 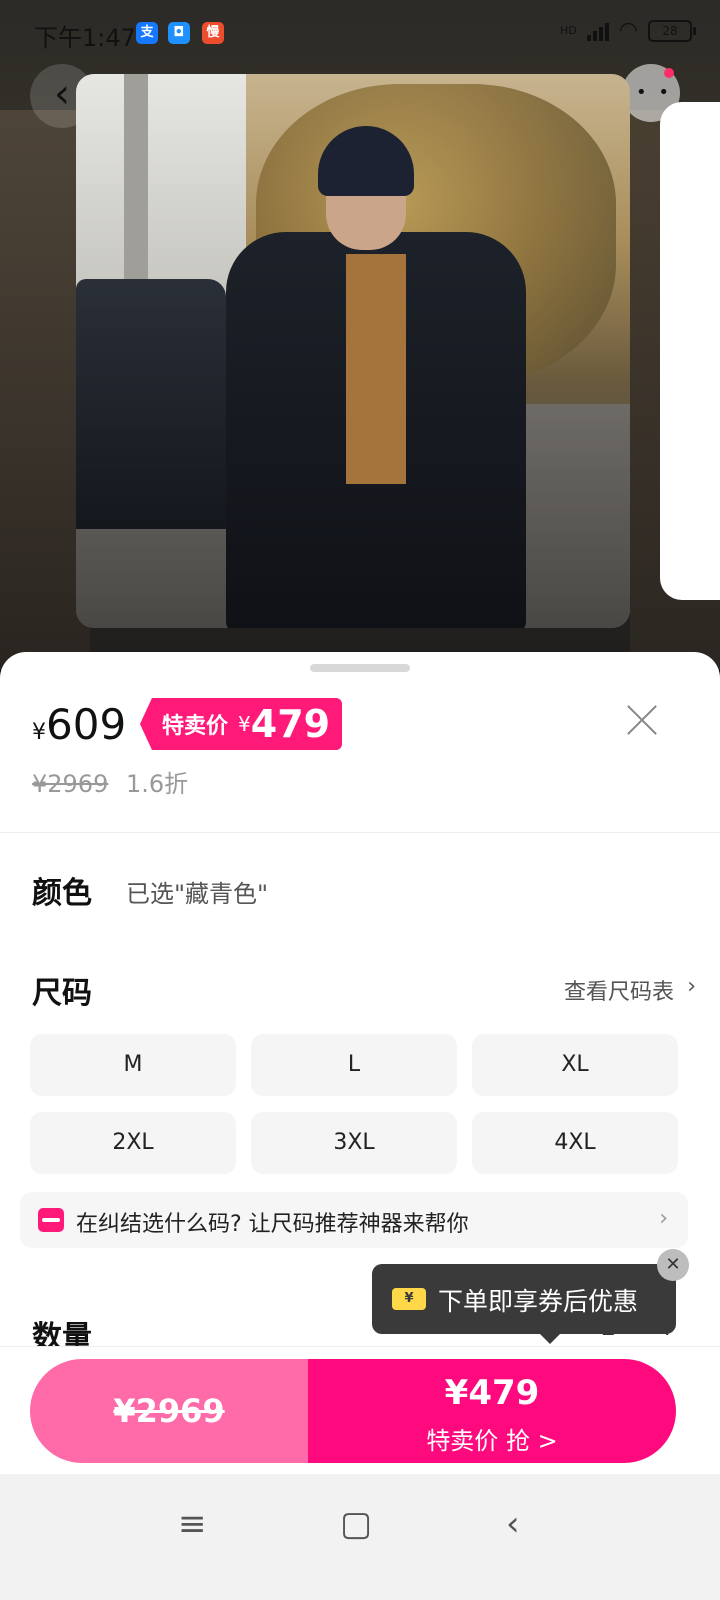 What do you see at coordinates (492, 1393) in the screenshot?
I see `buy-special-price: ¥479` at bounding box center [492, 1393].